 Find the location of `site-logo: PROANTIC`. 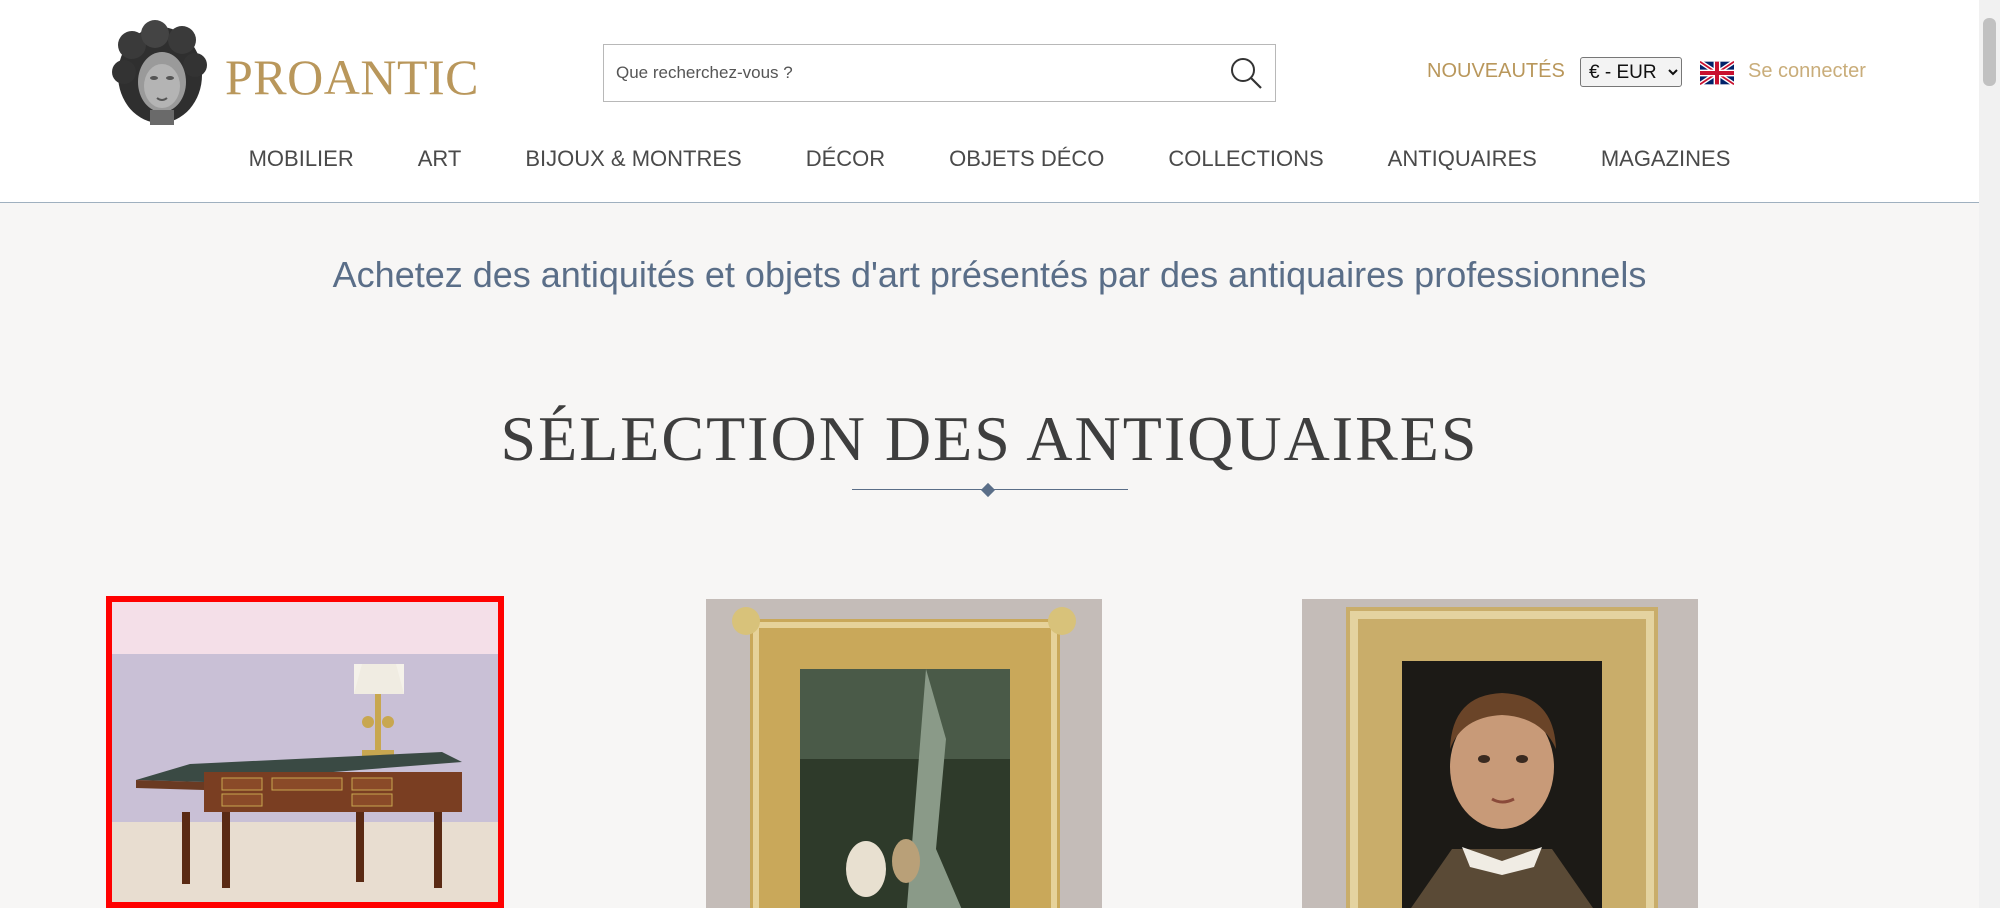

site-logo: PROANTIC is located at coordinates (294, 72).